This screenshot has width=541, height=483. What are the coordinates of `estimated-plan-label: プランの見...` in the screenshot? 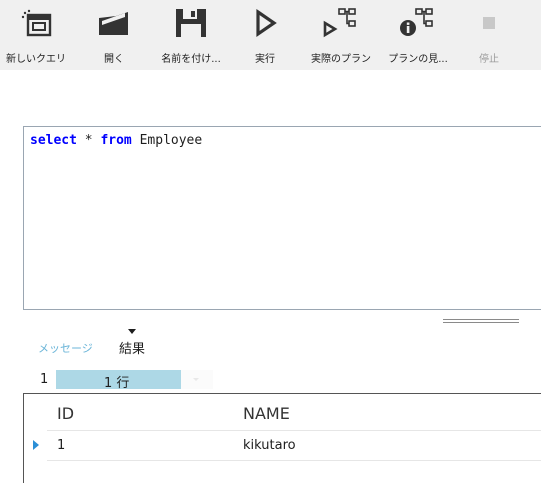 It's located at (418, 59).